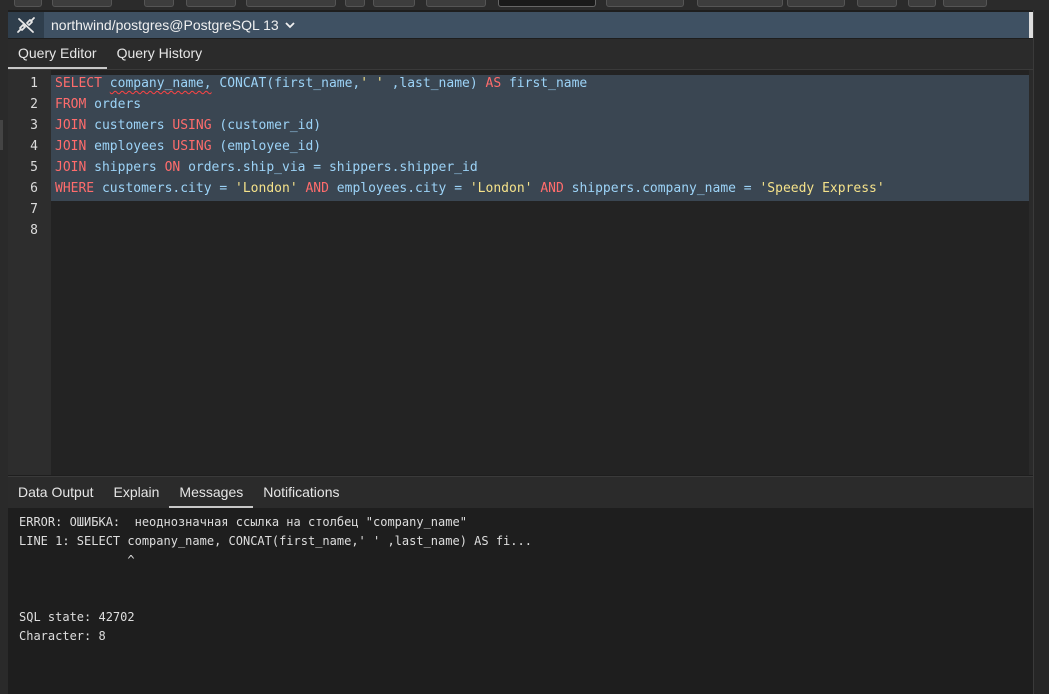  Describe the element at coordinates (34, 104) in the screenshot. I see `line-number: 2` at that location.